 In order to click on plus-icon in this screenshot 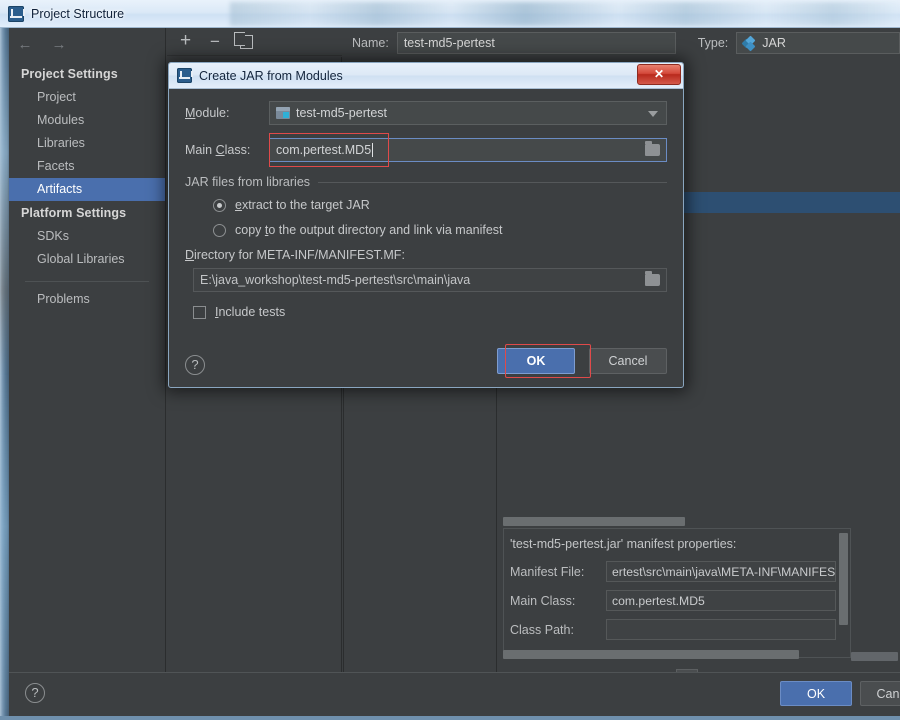, I will do `click(186, 41)`.